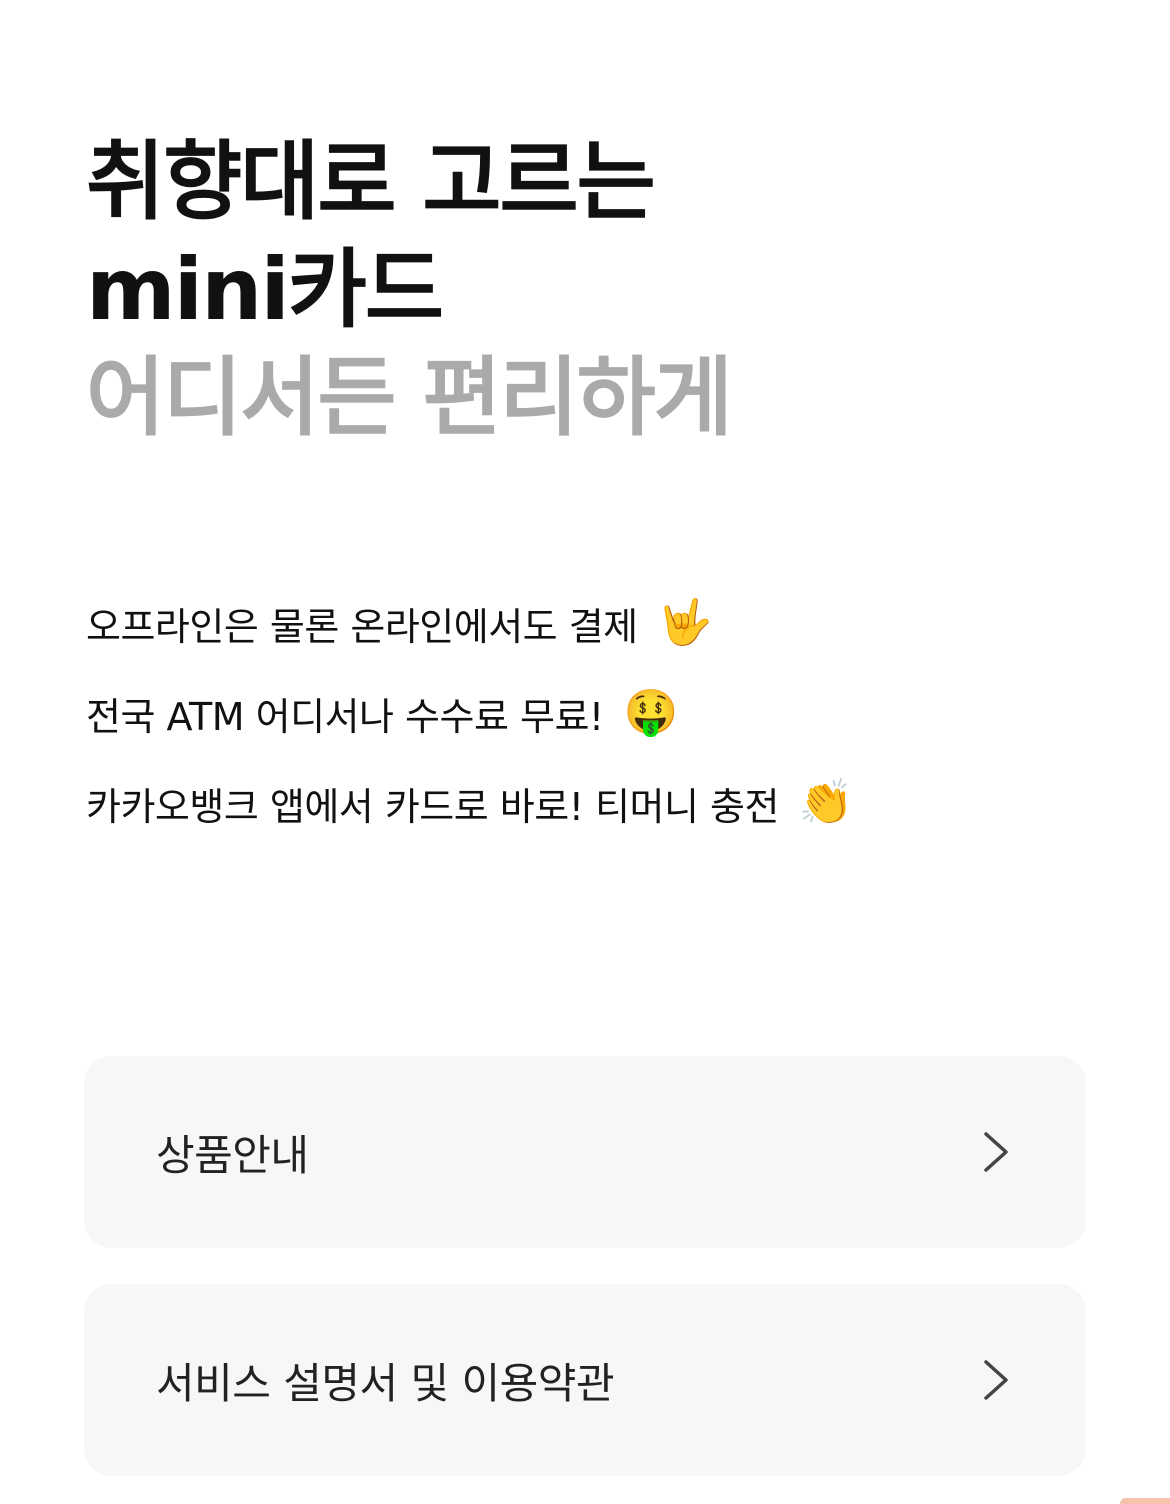  I want to click on feature-text: 카카오뱅크 앱에서 카드로 바로! 티머니 충전, so click(432, 806).